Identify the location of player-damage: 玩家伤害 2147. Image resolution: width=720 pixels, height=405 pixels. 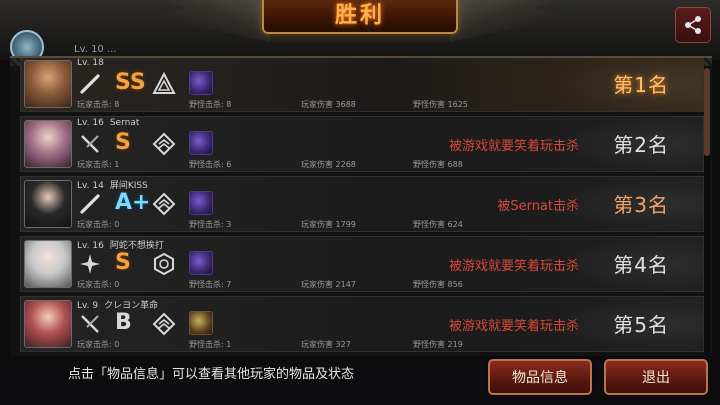
(328, 284).